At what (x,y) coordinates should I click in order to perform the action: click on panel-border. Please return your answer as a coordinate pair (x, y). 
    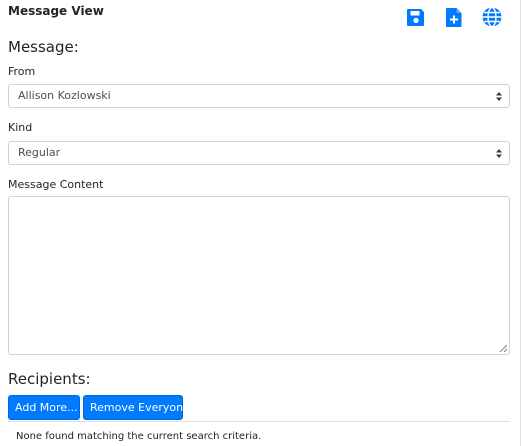
    Looking at the image, I should click on (520, 223).